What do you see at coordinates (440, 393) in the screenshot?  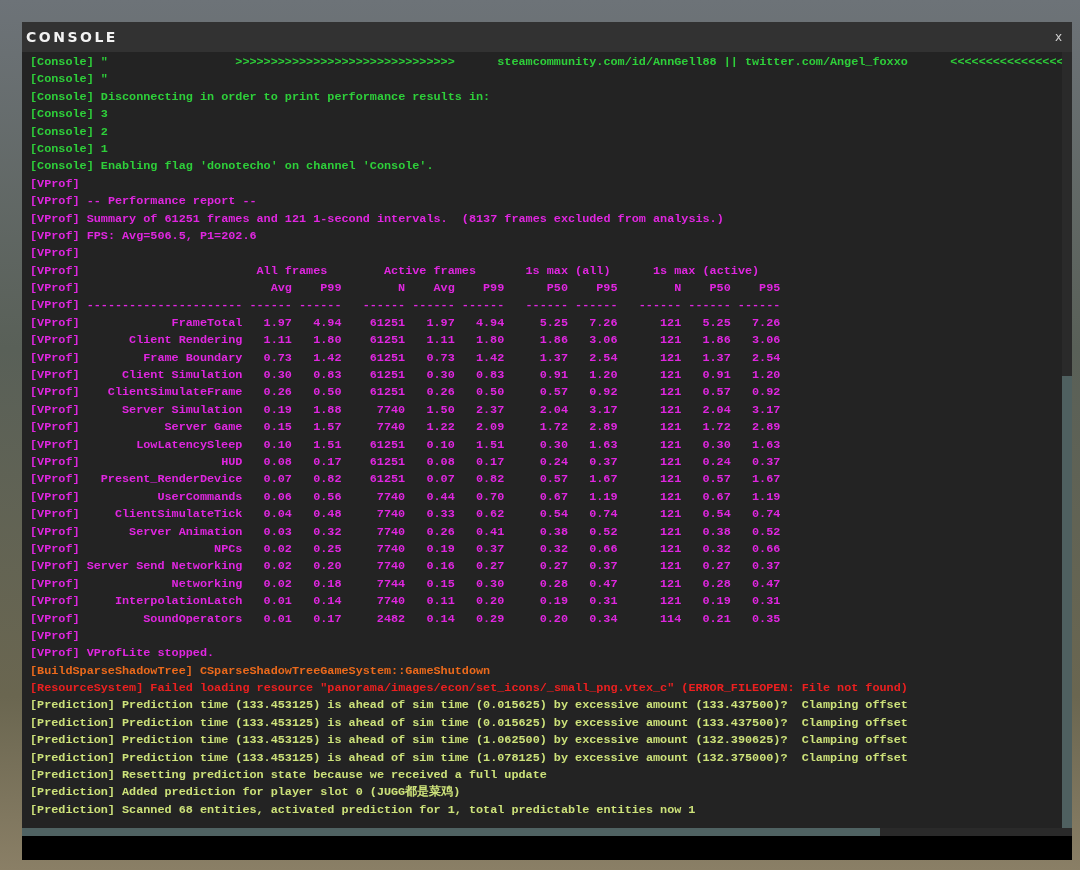 I see `table-cell-text: 0.26` at bounding box center [440, 393].